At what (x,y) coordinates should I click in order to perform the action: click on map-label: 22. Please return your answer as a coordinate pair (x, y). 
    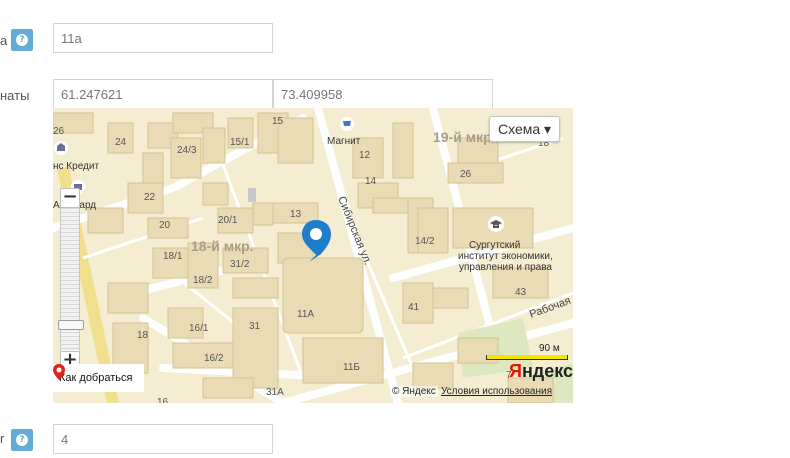
    Looking at the image, I should click on (150, 197).